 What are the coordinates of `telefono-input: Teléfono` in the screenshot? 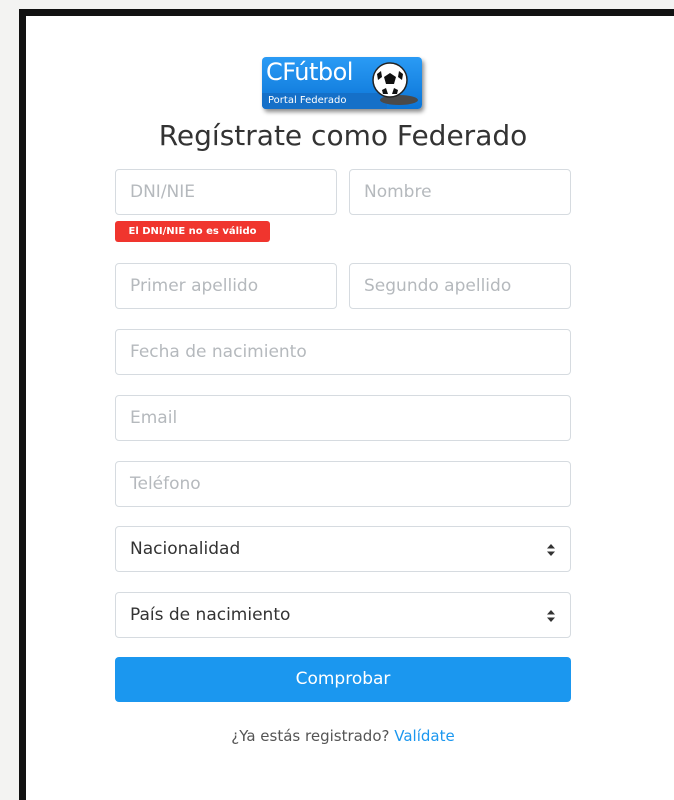 It's located at (343, 484).